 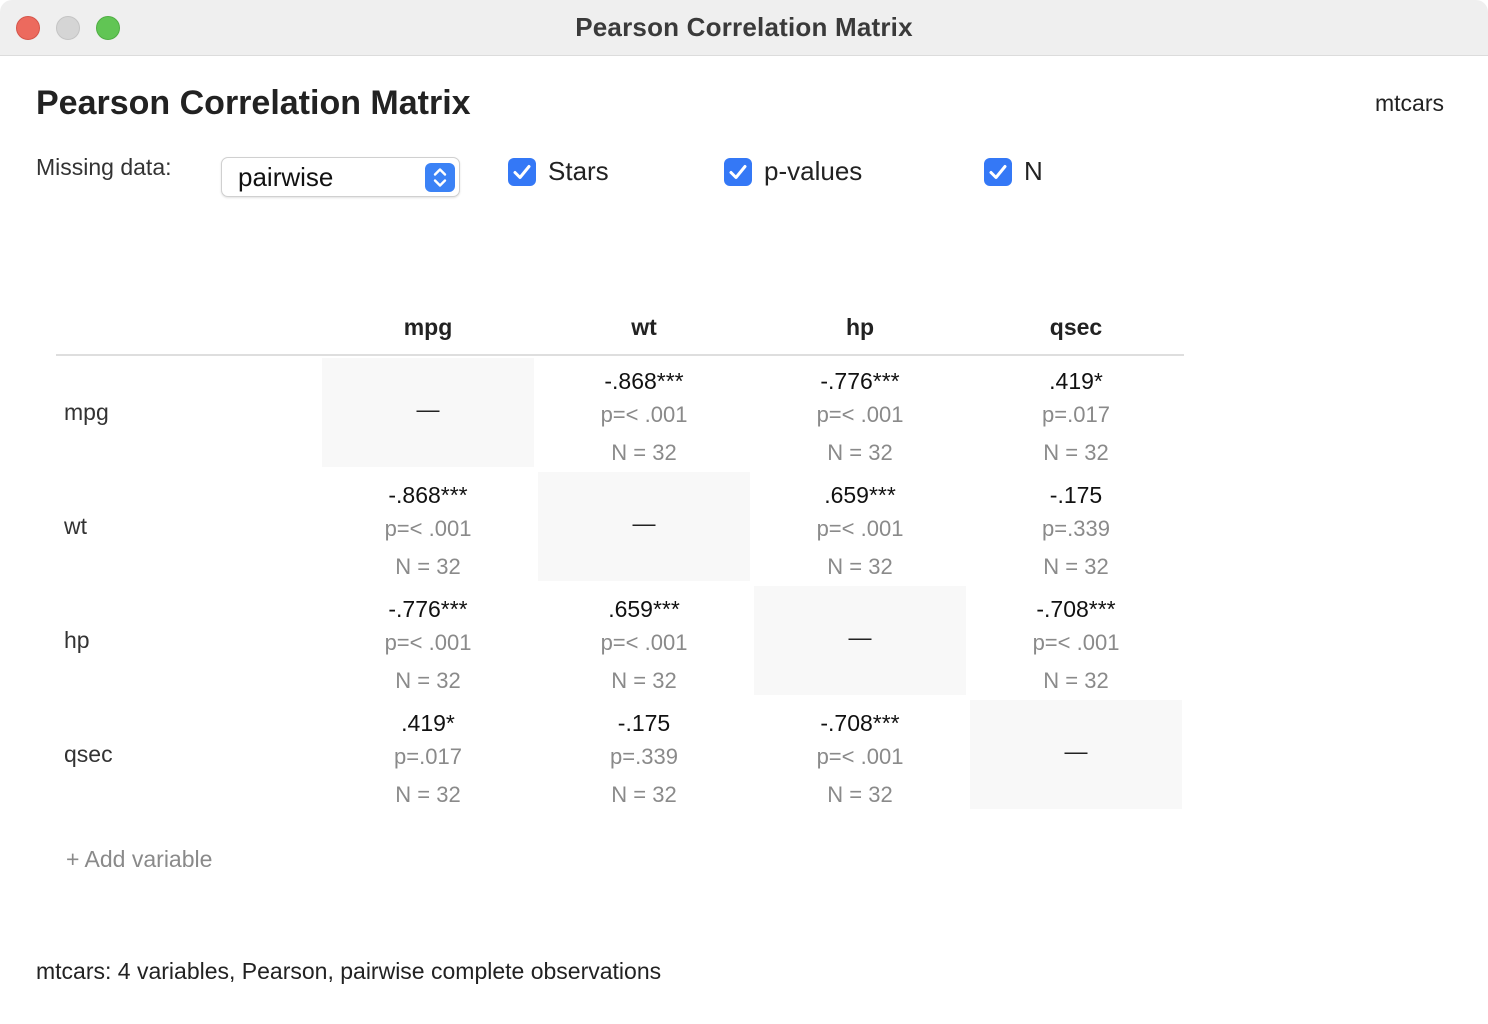 I want to click on n-checkbox, so click(x=998, y=172).